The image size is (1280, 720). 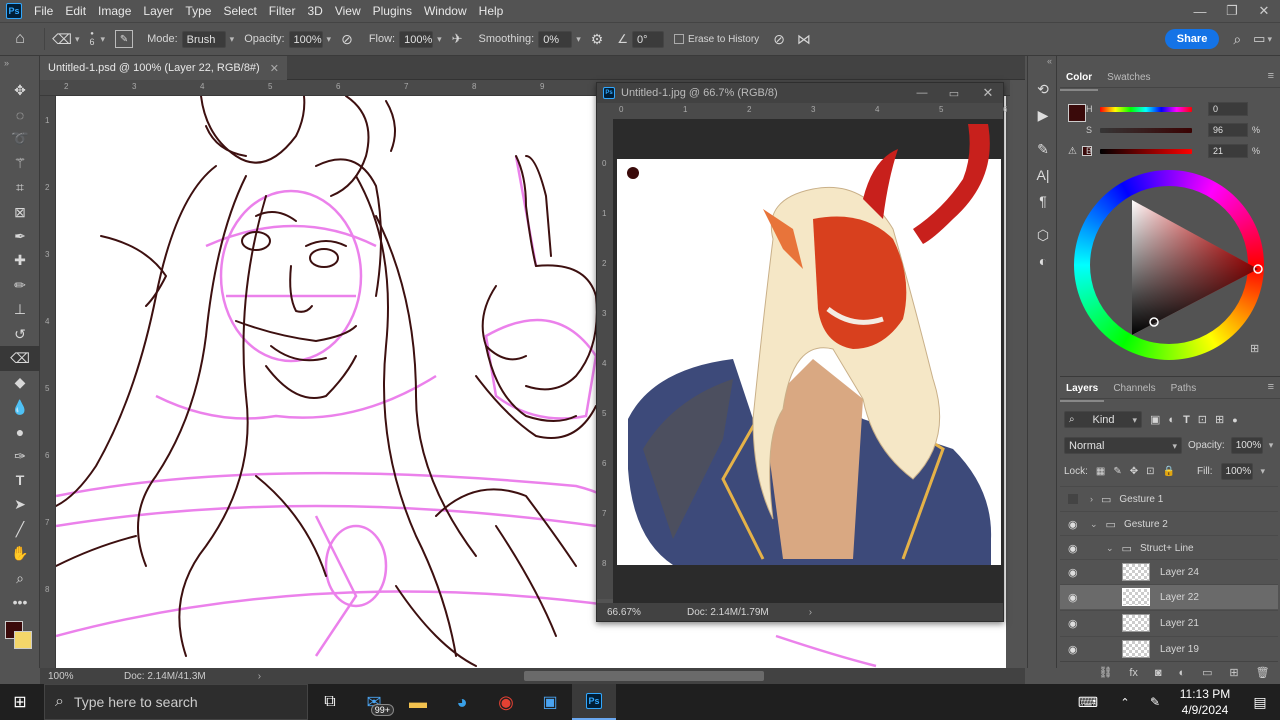 I want to click on edge-browser-icon: ◕, so click(x=462, y=702).